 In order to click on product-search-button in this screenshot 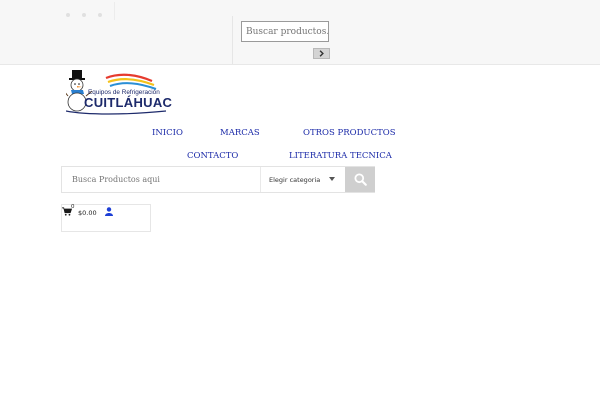, I will do `click(360, 179)`.